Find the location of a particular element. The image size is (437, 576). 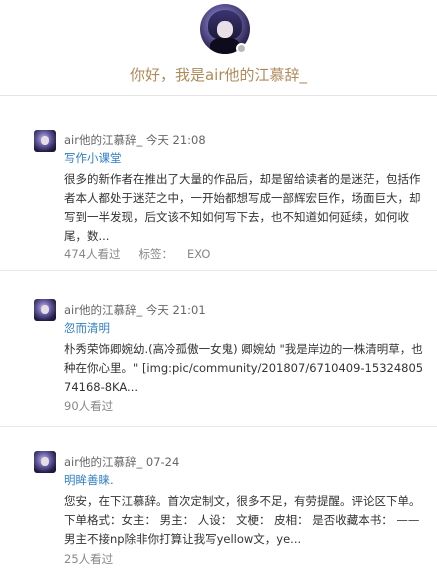

view-count: 90人看过 is located at coordinates (89, 406).